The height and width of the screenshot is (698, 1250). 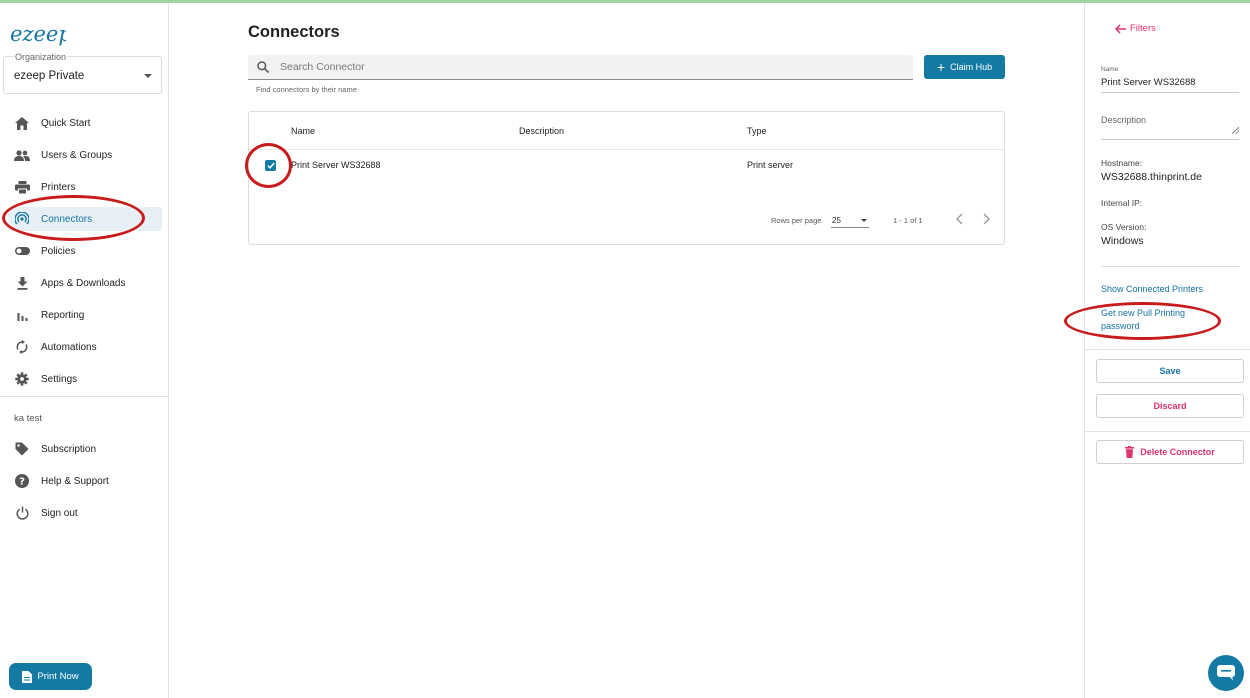 What do you see at coordinates (1177, 452) in the screenshot?
I see `delete-connector-label: Delete Connector` at bounding box center [1177, 452].